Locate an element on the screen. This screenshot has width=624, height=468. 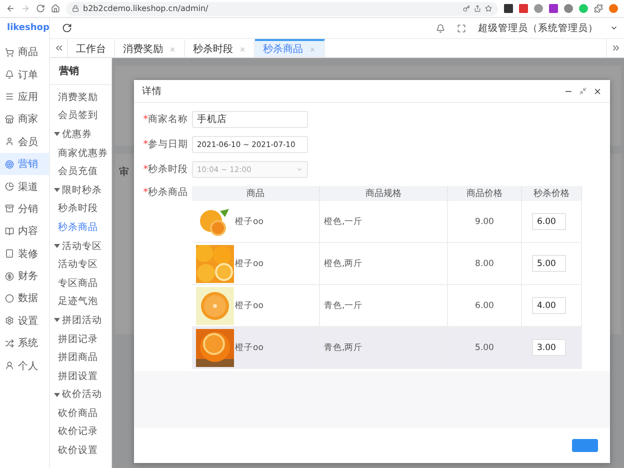
store-icon is located at coordinates (9, 119).